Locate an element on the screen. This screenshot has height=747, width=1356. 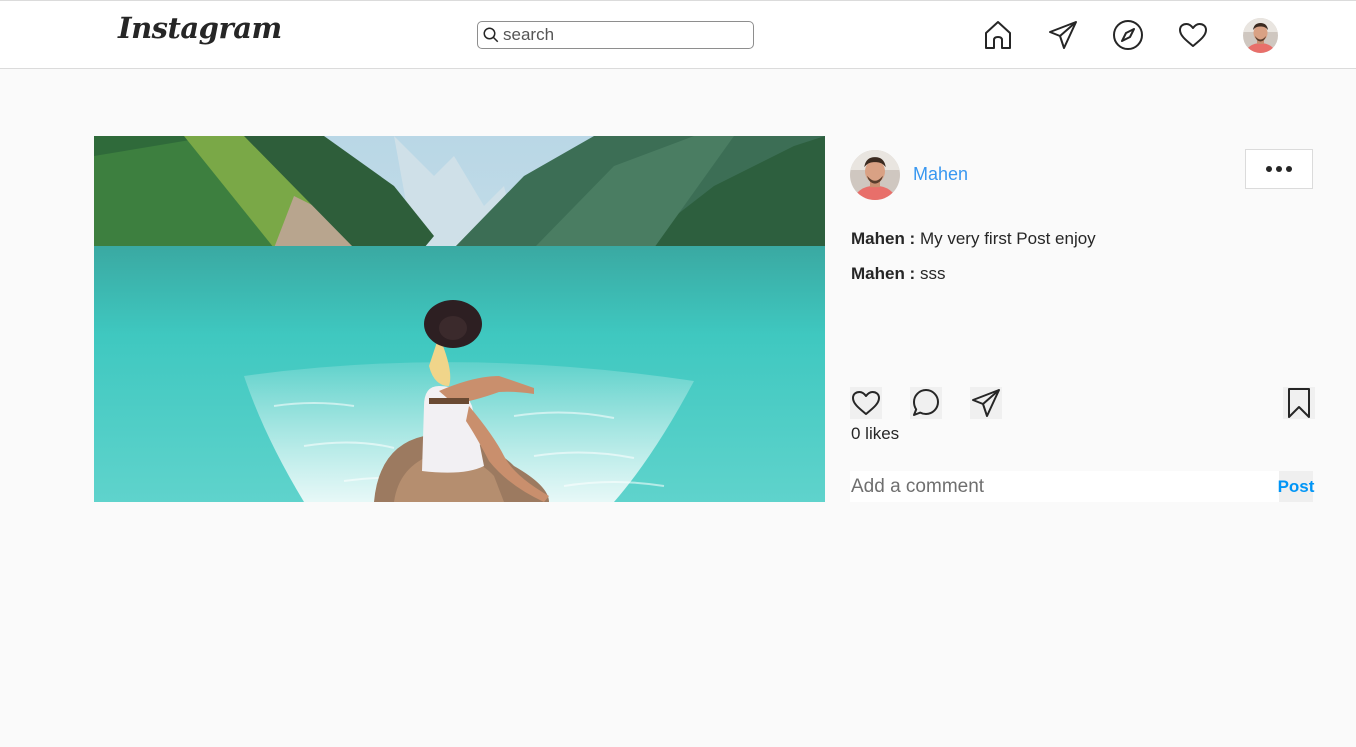
search-box is located at coordinates (615, 35).